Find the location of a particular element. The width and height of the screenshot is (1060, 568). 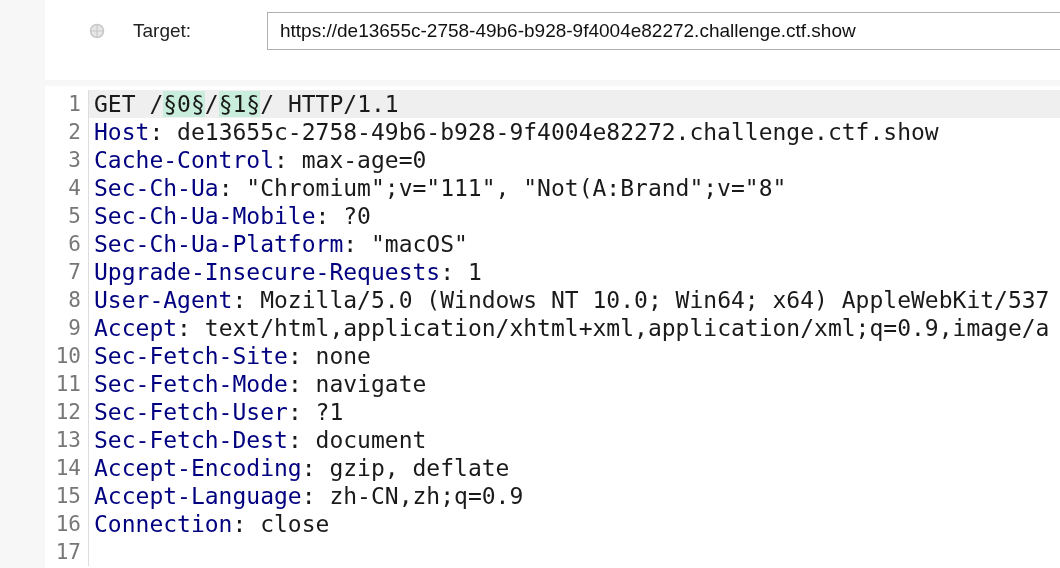

target-label: Target: is located at coordinates (163, 31).